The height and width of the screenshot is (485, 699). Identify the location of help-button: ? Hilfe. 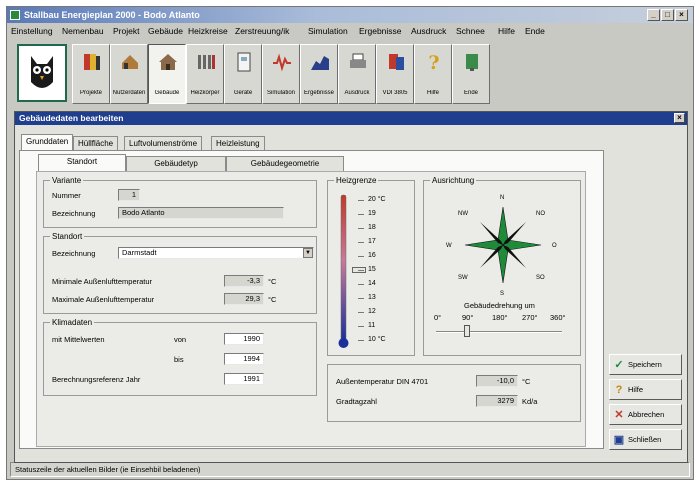
(645, 389).